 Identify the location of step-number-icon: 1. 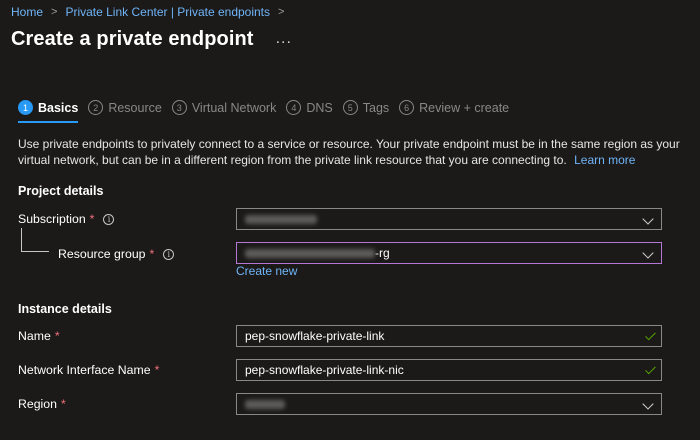
(25, 107).